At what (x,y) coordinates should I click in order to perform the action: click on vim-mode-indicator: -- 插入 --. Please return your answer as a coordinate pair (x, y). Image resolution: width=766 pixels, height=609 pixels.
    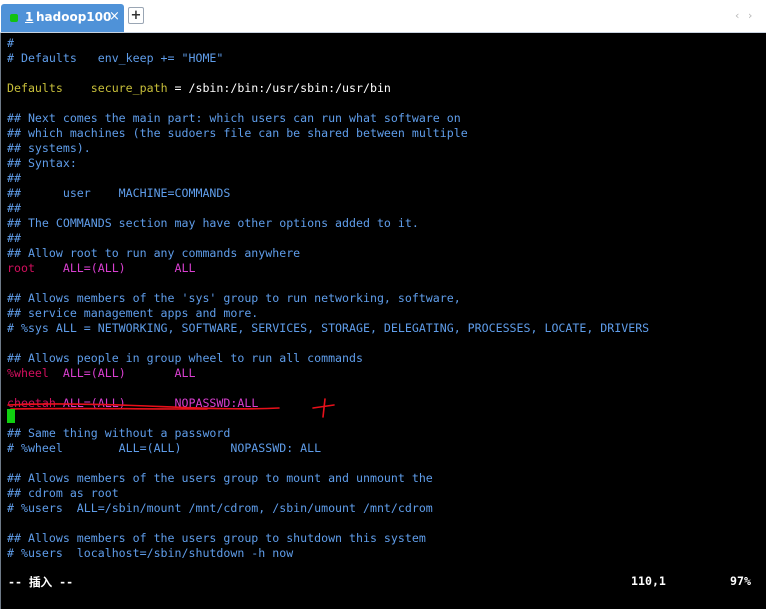
    Looking at the image, I should click on (41, 582).